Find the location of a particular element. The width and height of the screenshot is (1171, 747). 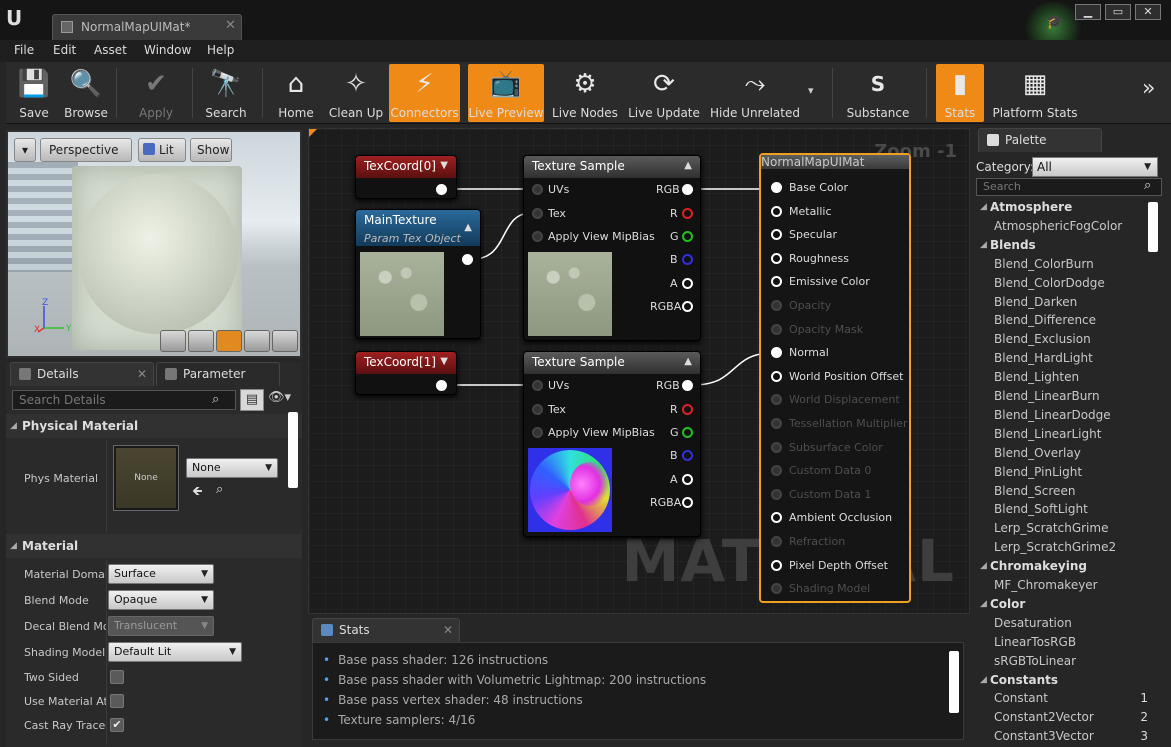

live-nodes-button: ⚙ Live Nodes is located at coordinates (585, 93).